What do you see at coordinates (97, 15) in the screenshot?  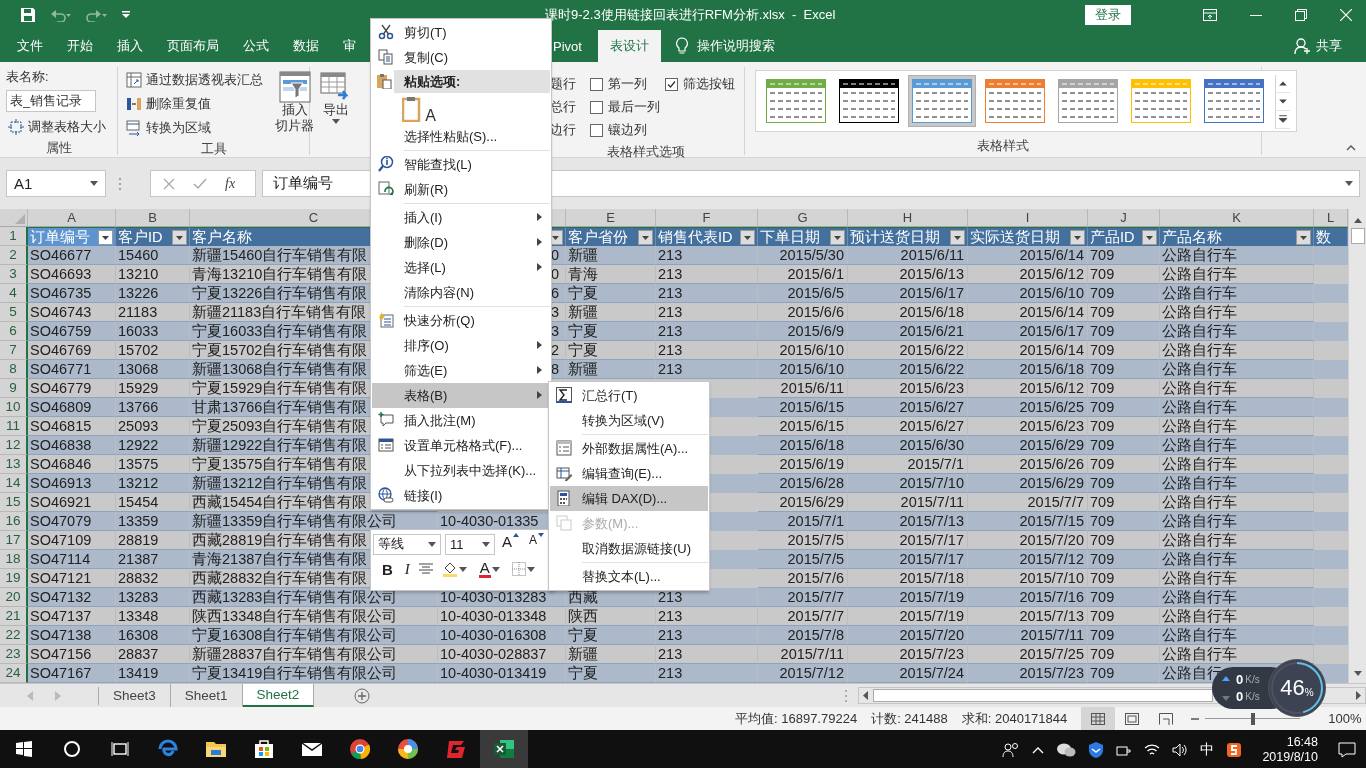 I see `redo-icon` at bounding box center [97, 15].